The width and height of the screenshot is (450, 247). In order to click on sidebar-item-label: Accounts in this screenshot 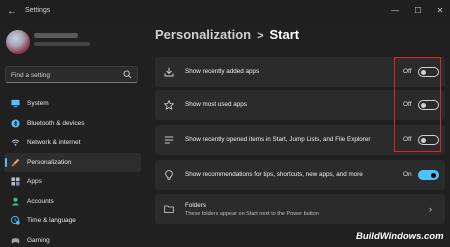, I will do `click(40, 201)`.